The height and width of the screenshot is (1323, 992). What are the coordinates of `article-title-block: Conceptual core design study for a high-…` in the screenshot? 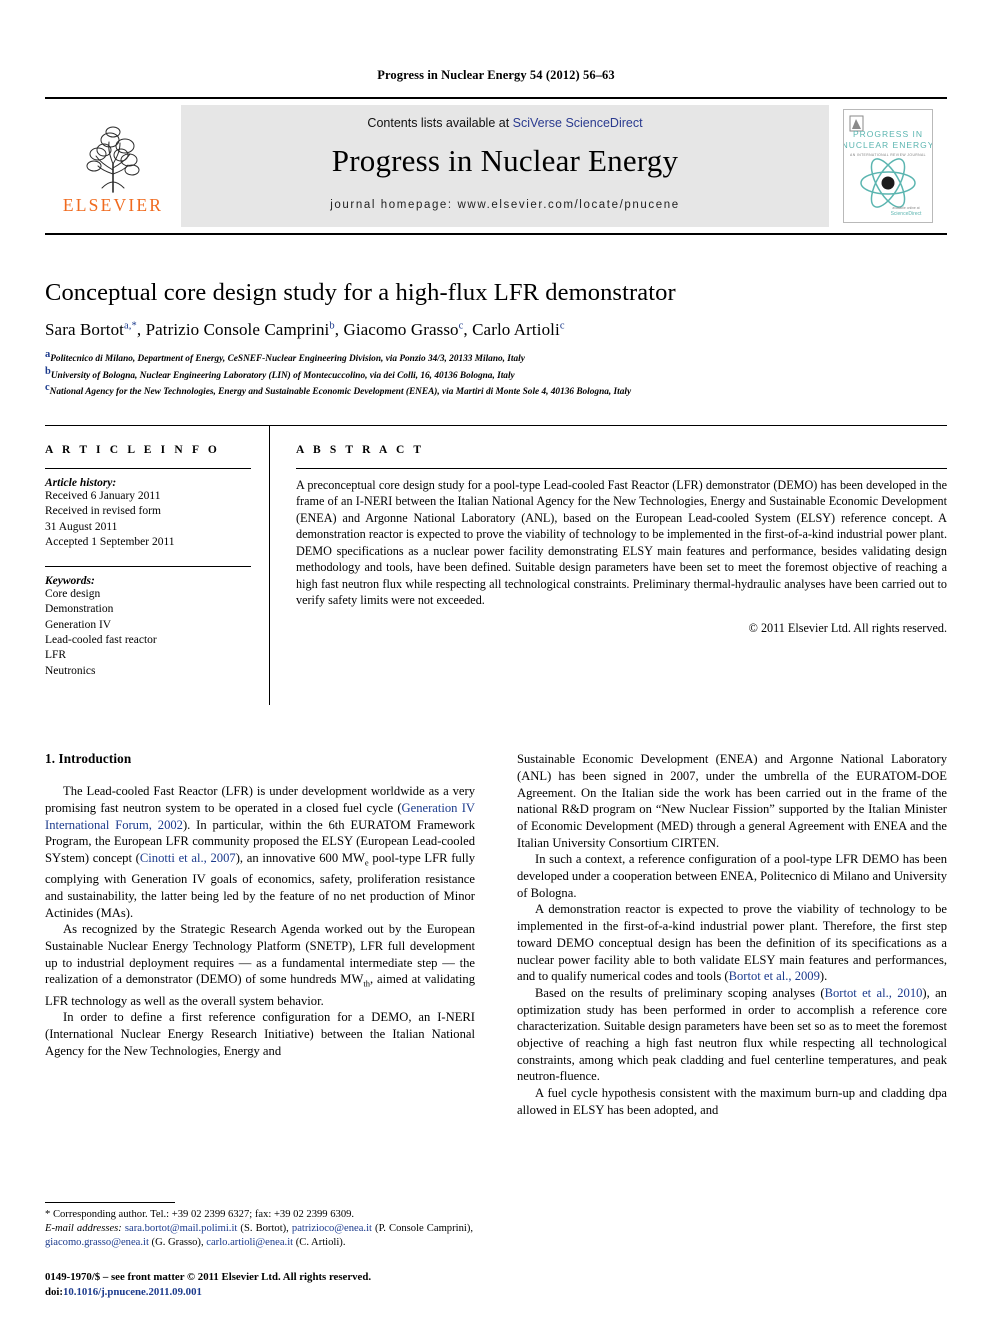 It's located at (496, 317).